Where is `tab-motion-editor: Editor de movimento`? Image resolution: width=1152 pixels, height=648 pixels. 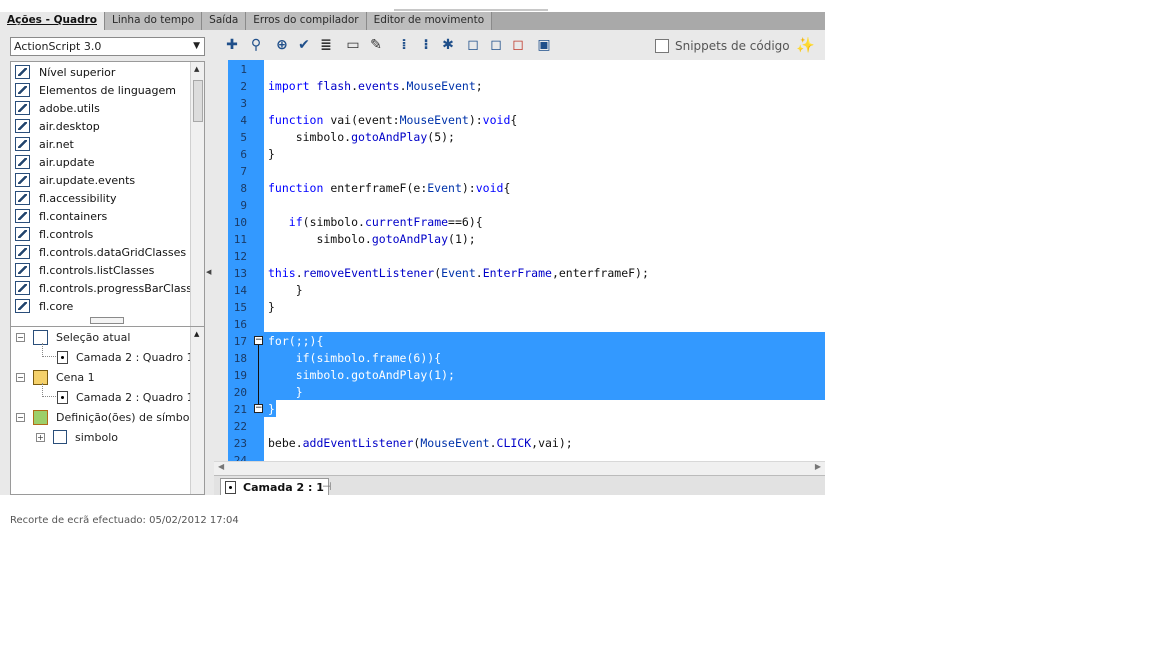
tab-motion-editor: Editor de movimento is located at coordinates (429, 21).